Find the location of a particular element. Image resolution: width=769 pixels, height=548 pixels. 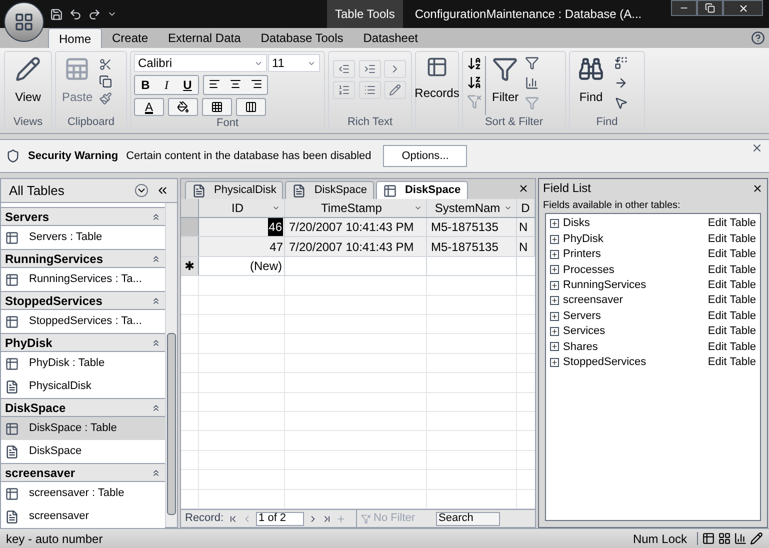

font-color-button: A is located at coordinates (149, 107).